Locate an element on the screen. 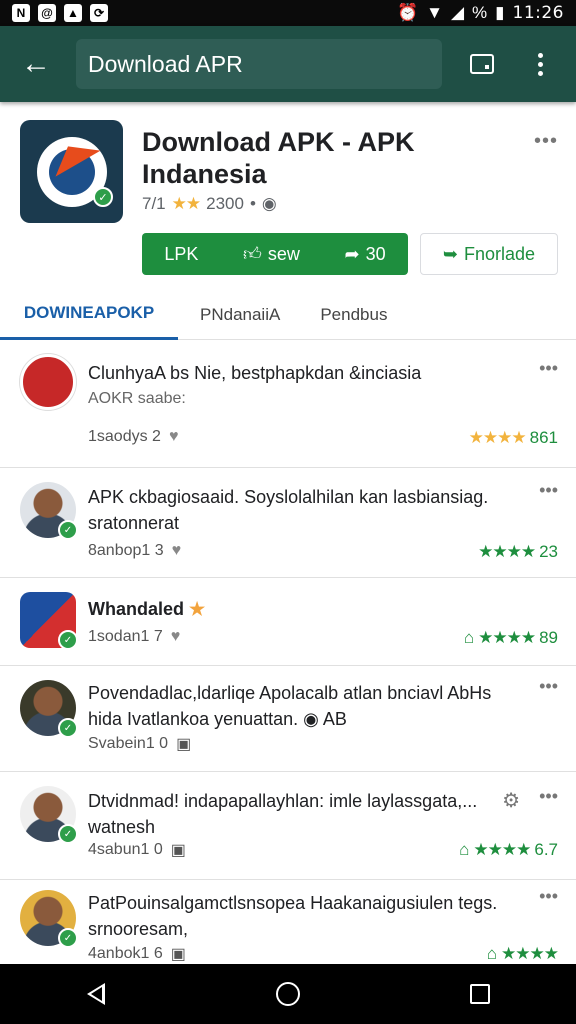  share-icon: ➦ is located at coordinates (352, 253).